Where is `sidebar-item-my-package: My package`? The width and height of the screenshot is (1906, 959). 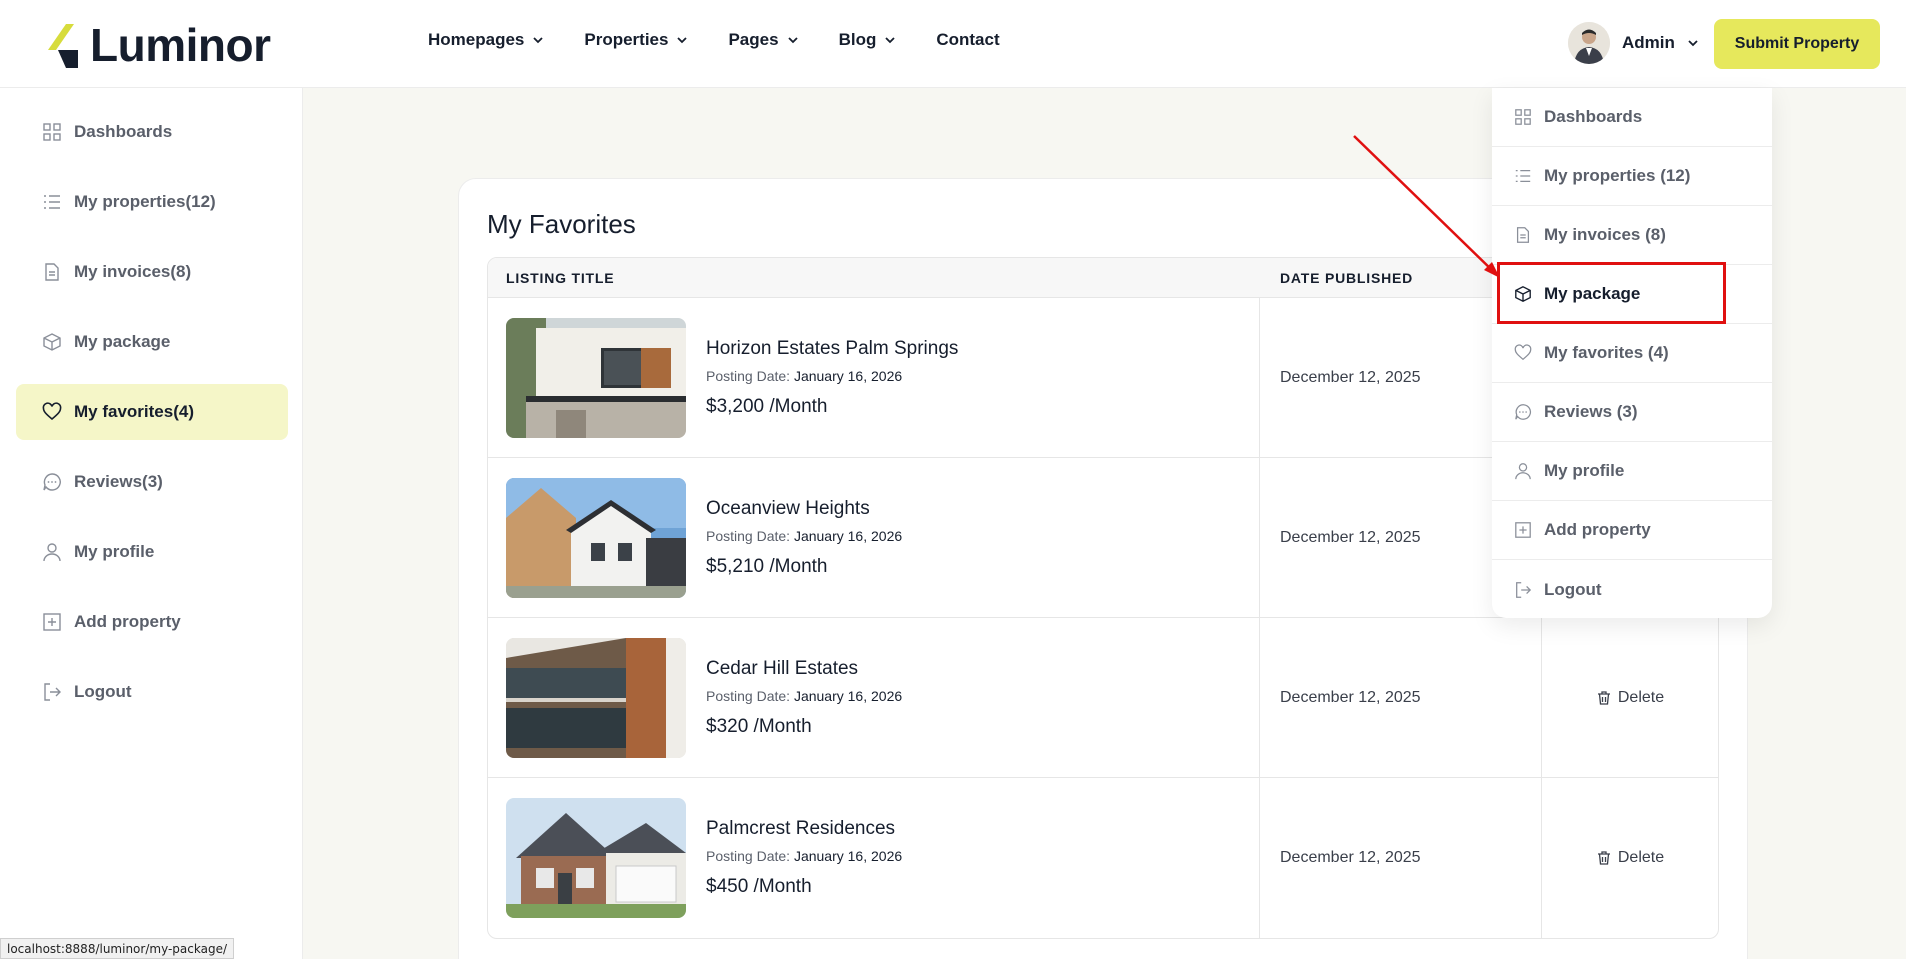 sidebar-item-my-package: My package is located at coordinates (152, 342).